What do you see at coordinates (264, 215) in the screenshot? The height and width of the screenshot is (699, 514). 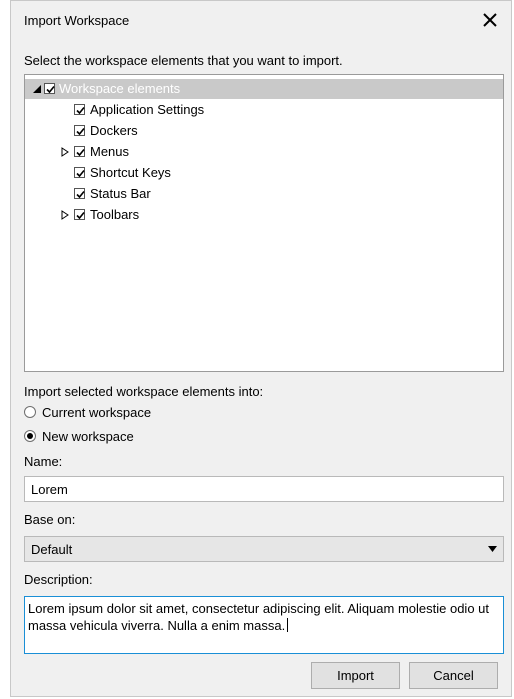 I see `tree-node-toolbars: Toolbars` at bounding box center [264, 215].